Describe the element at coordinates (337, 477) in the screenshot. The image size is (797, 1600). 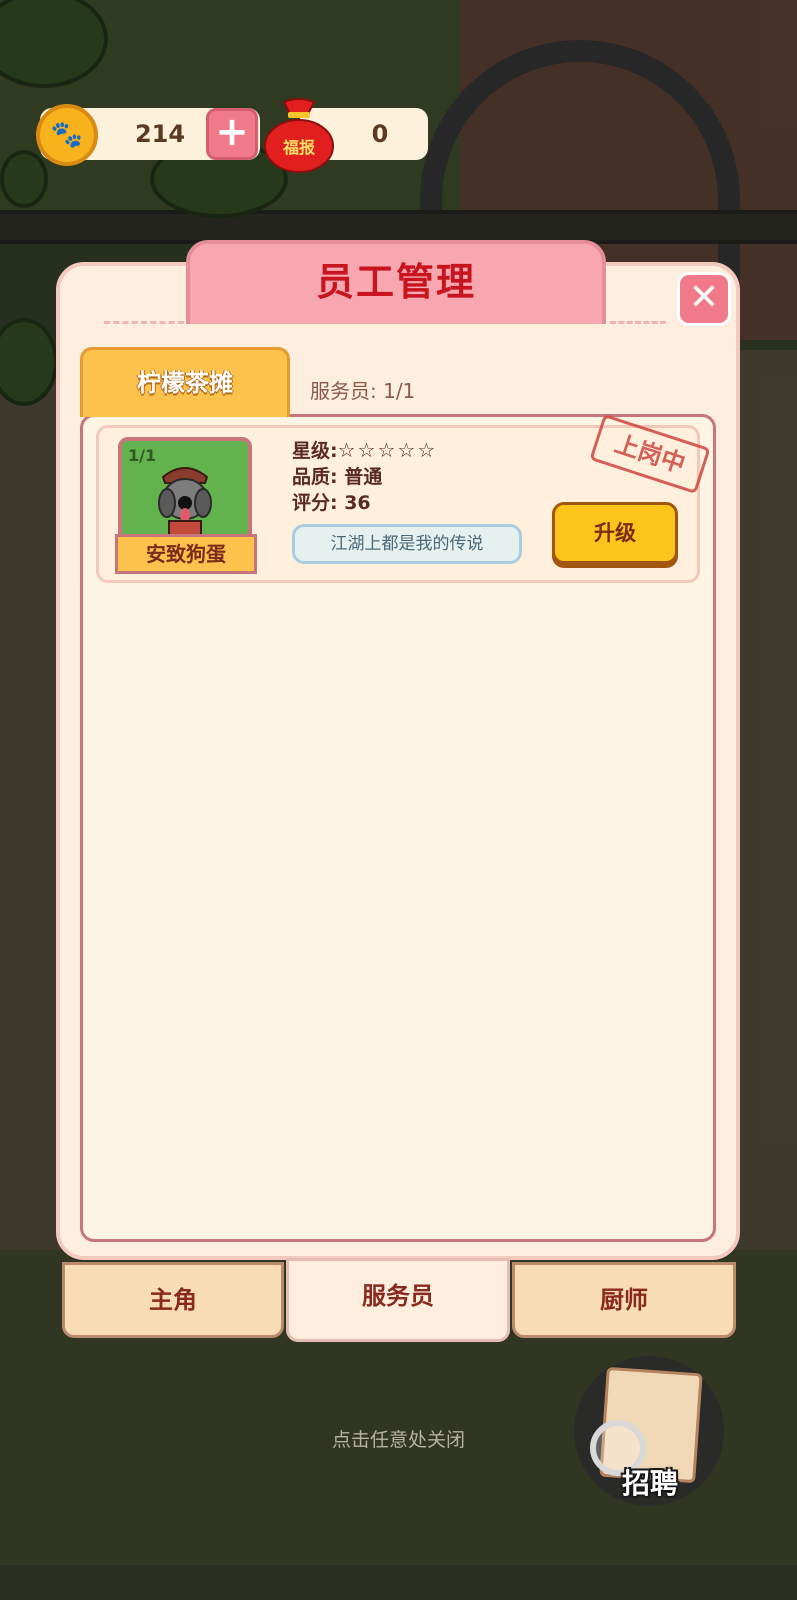
I see `quality-text: 品质: 普通` at that location.